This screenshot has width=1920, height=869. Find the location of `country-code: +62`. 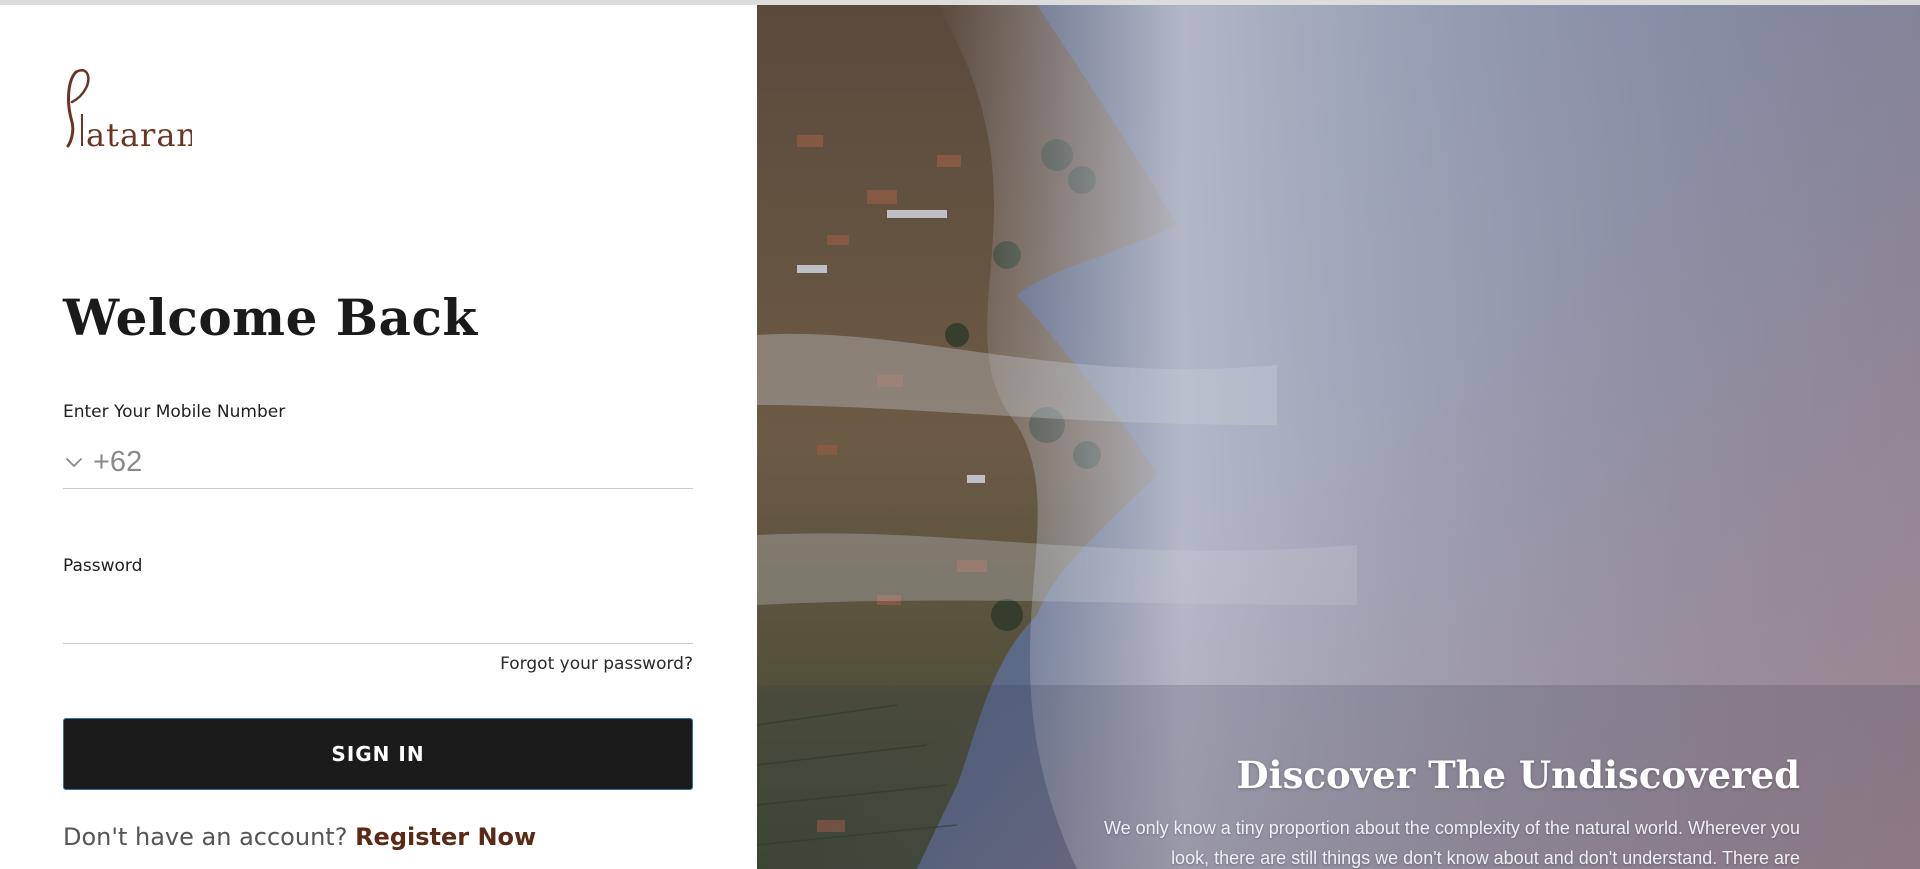

country-code: +62 is located at coordinates (117, 462).